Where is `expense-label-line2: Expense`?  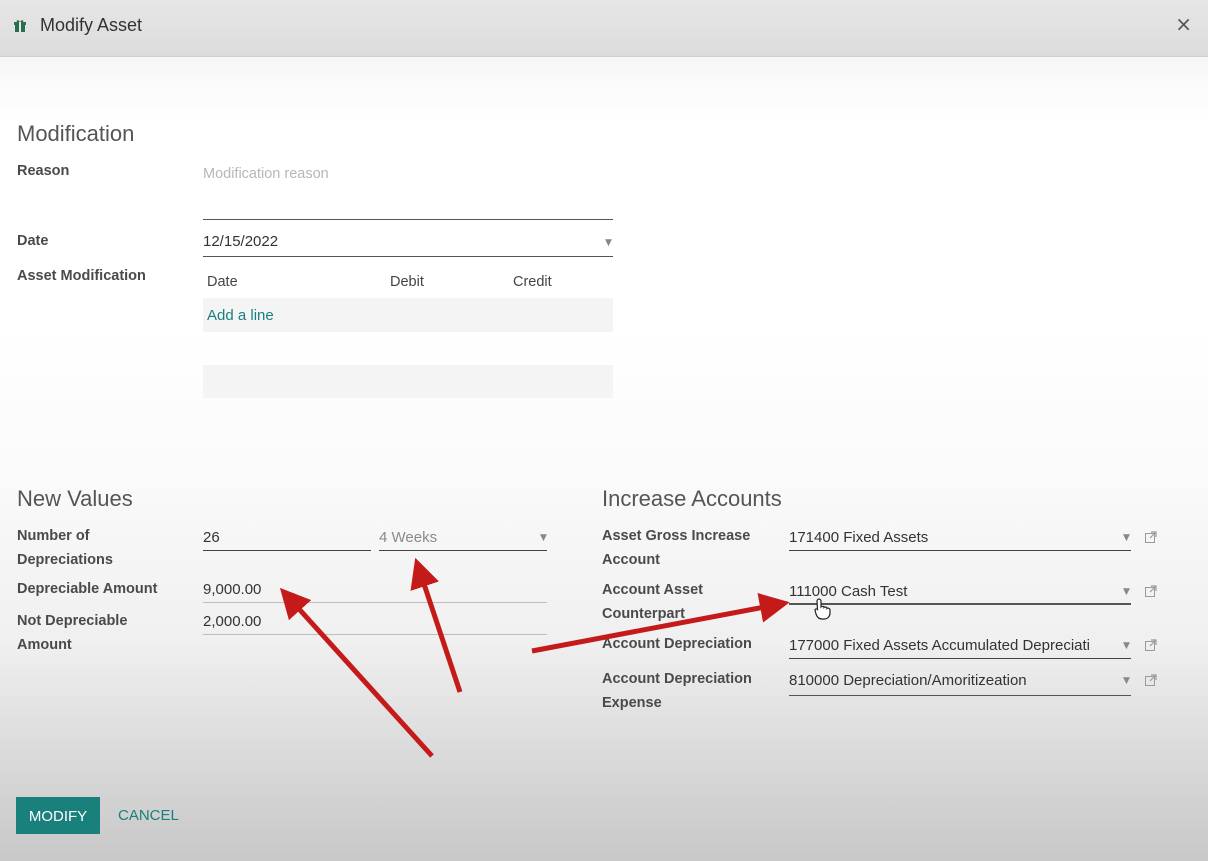
expense-label-line2: Expense is located at coordinates (632, 703).